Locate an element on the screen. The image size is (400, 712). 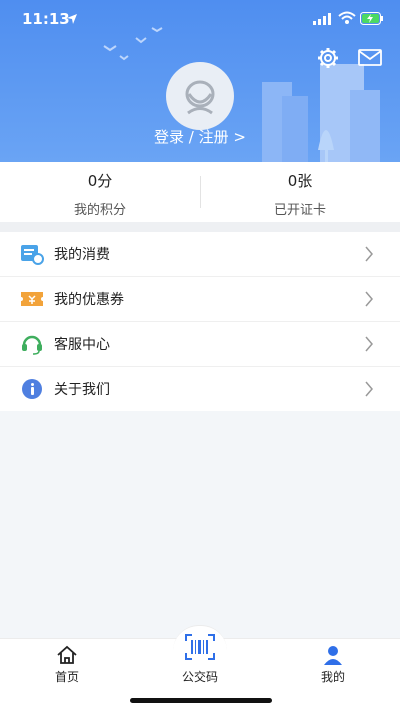
points-label: 我的积分 is located at coordinates (99, 210).